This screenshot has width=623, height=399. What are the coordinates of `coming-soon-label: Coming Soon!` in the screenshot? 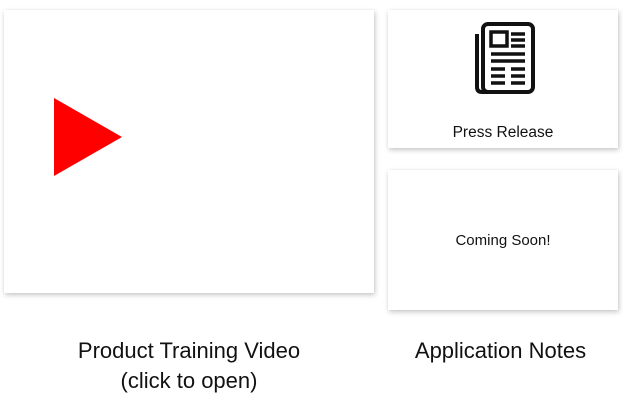 It's located at (503, 240).